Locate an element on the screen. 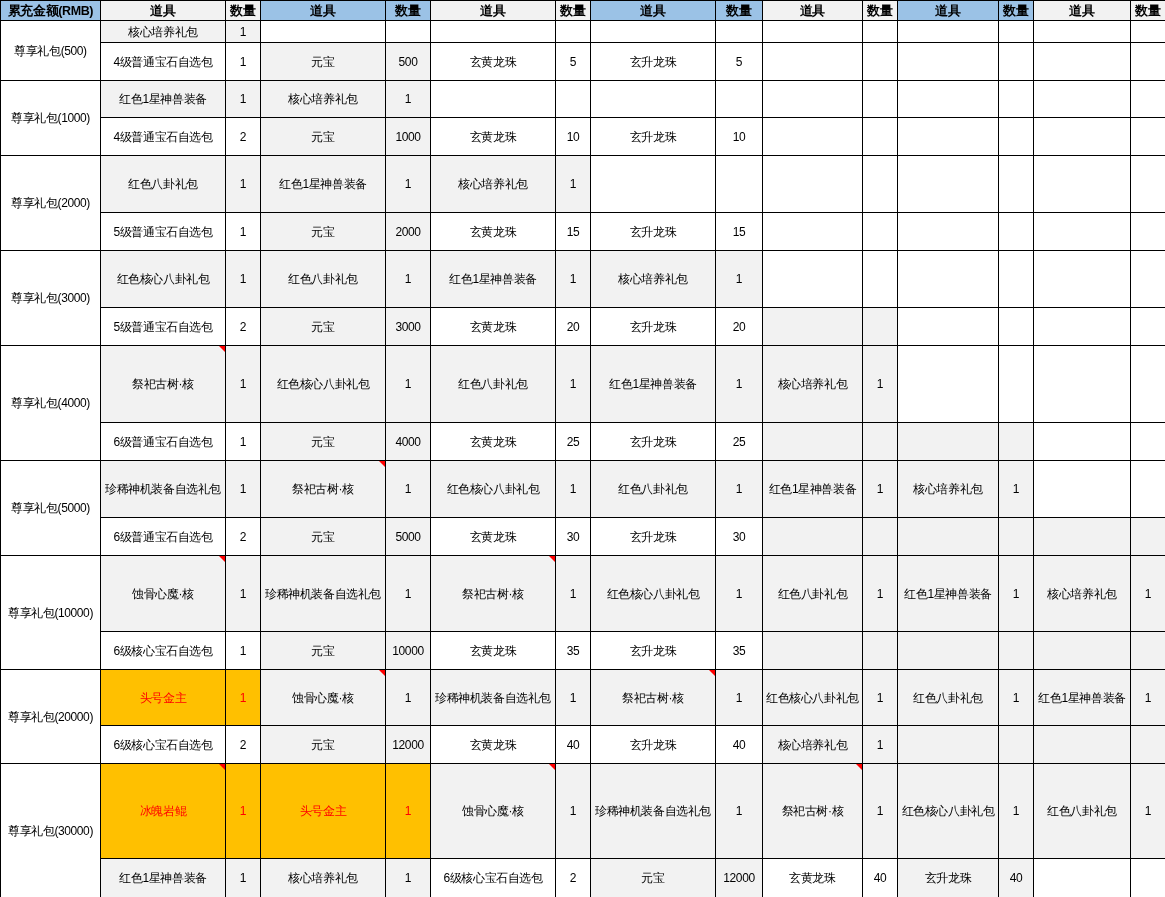  table-cell: 20 is located at coordinates (739, 326).